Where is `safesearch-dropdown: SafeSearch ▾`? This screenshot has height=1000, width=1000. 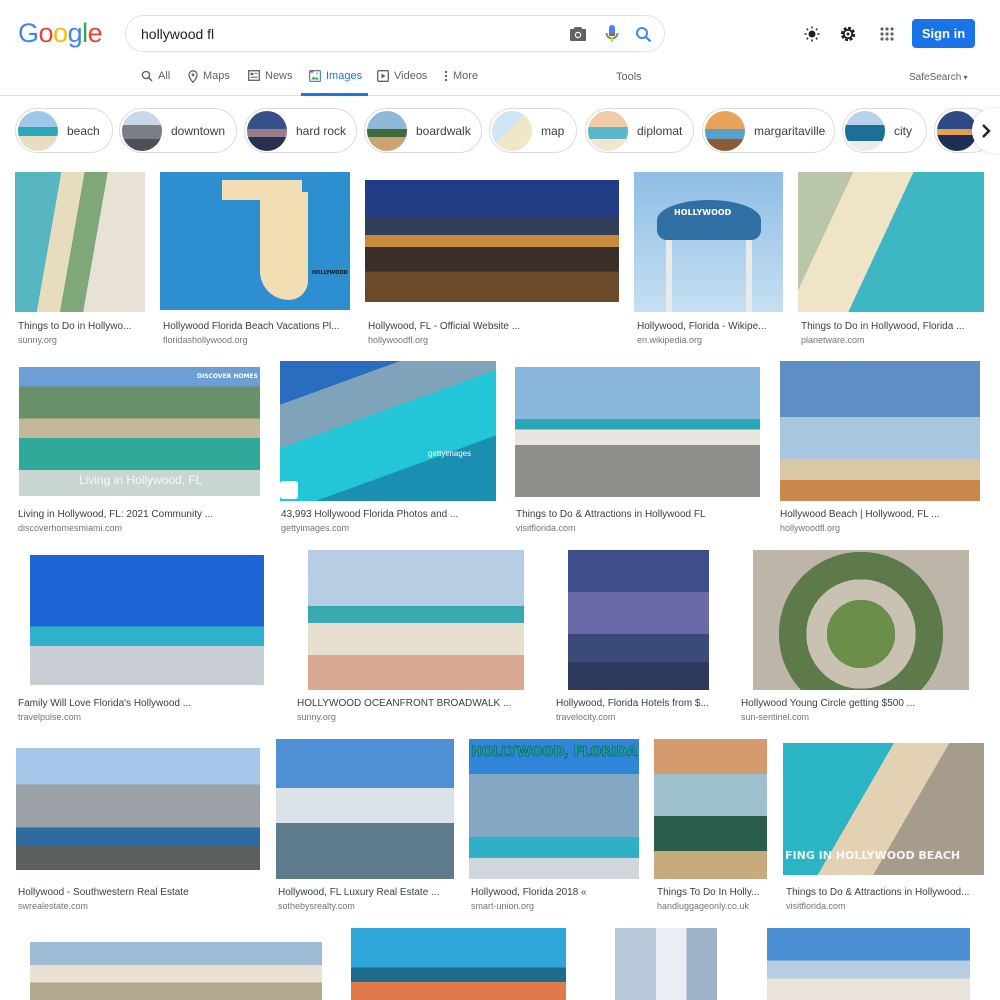 safesearch-dropdown: SafeSearch ▾ is located at coordinates (938, 77).